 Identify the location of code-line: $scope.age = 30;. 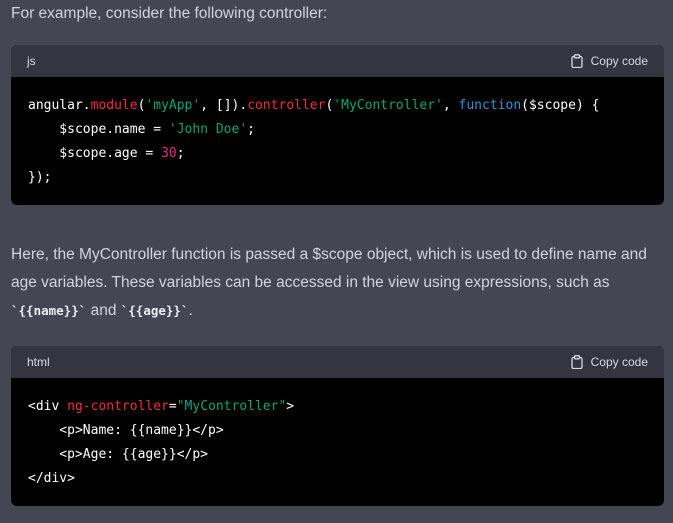
(337, 154).